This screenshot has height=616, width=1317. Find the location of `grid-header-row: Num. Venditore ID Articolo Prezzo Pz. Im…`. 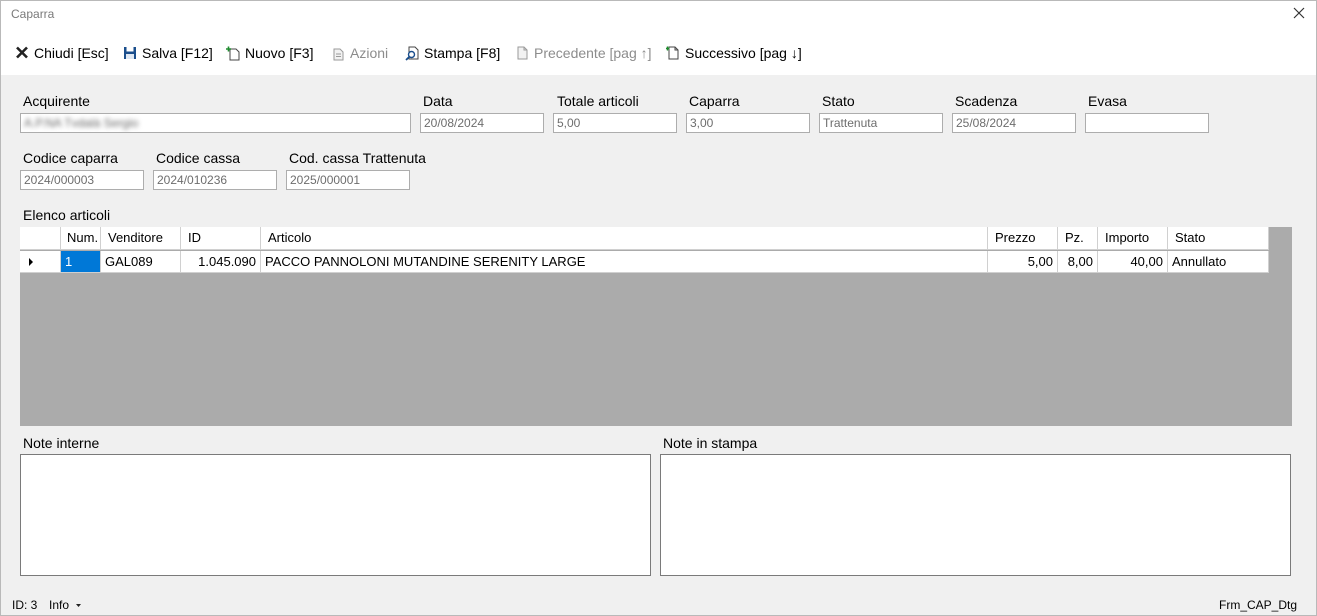

grid-header-row: Num. Venditore ID Articolo Prezzo Pz. Im… is located at coordinates (644, 238).